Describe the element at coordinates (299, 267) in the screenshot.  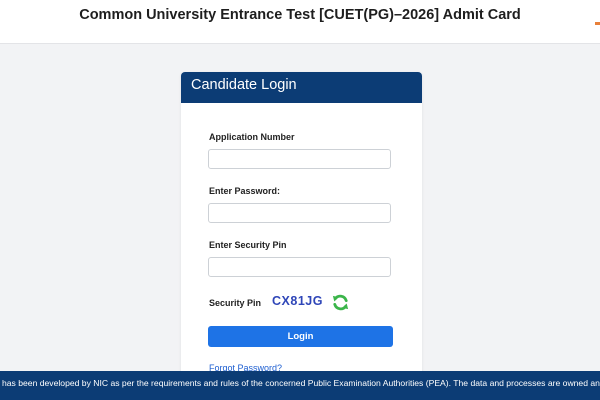
I see `security-pin-input` at that location.